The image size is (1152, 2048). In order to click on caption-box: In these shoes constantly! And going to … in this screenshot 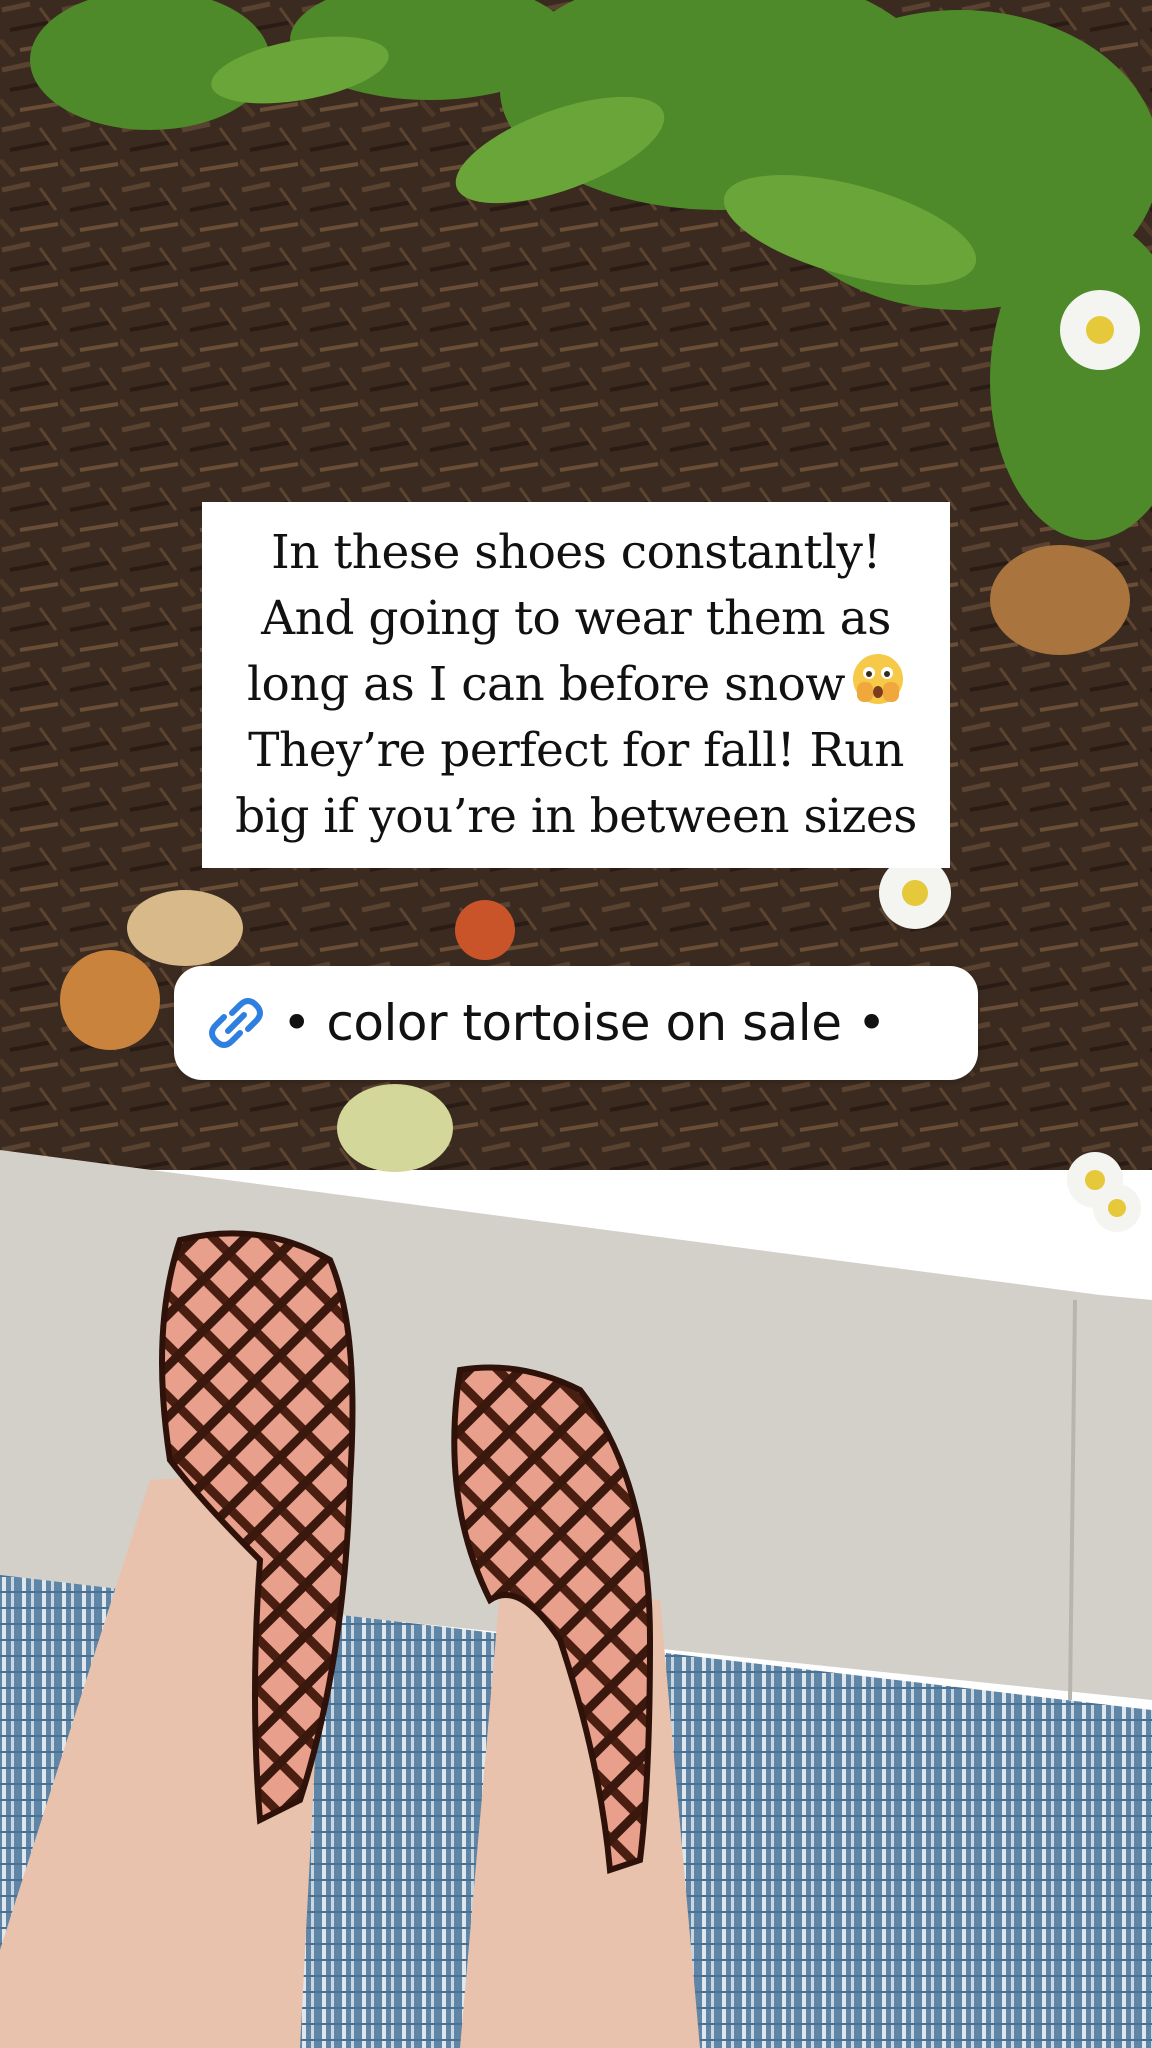, I will do `click(576, 685)`.